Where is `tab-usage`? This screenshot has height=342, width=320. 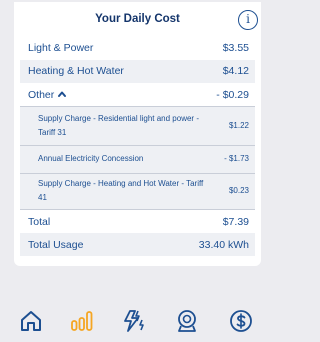 tab-usage is located at coordinates (82, 321).